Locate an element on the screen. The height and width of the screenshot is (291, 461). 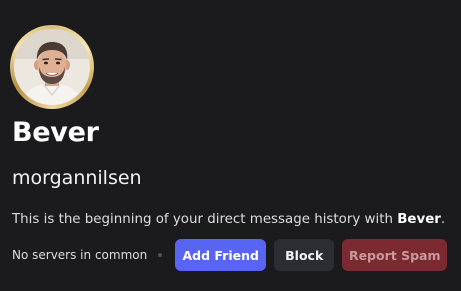
separator-dot is located at coordinates (160, 255).